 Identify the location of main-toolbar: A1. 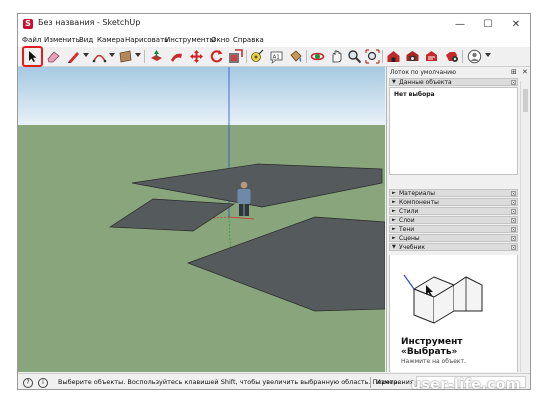
(274, 56).